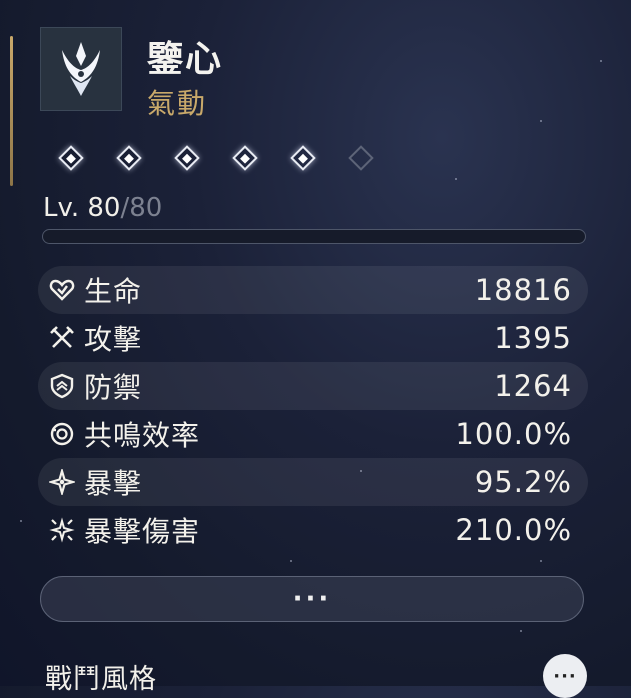  I want to click on more-stats-button: ···, so click(312, 599).